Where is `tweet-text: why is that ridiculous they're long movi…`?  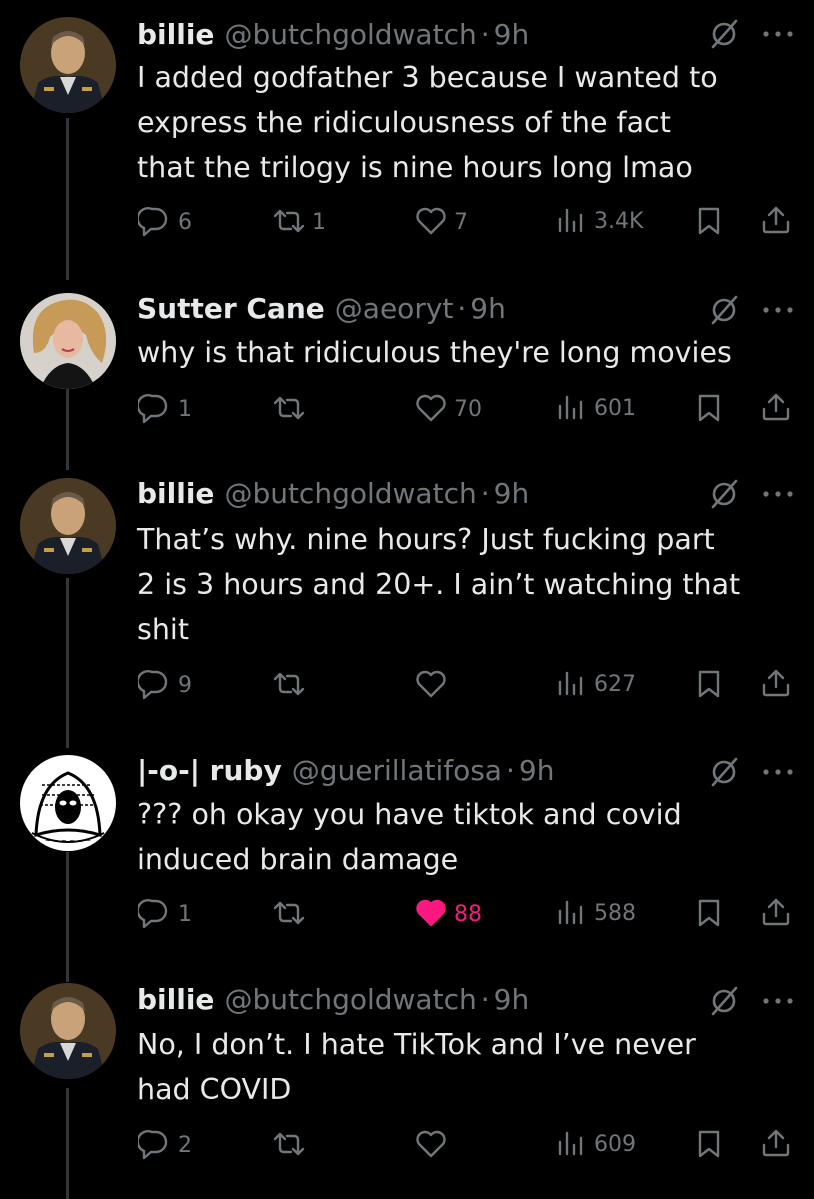
tweet-text: why is that ridiculous they're long movi… is located at coordinates (434, 352).